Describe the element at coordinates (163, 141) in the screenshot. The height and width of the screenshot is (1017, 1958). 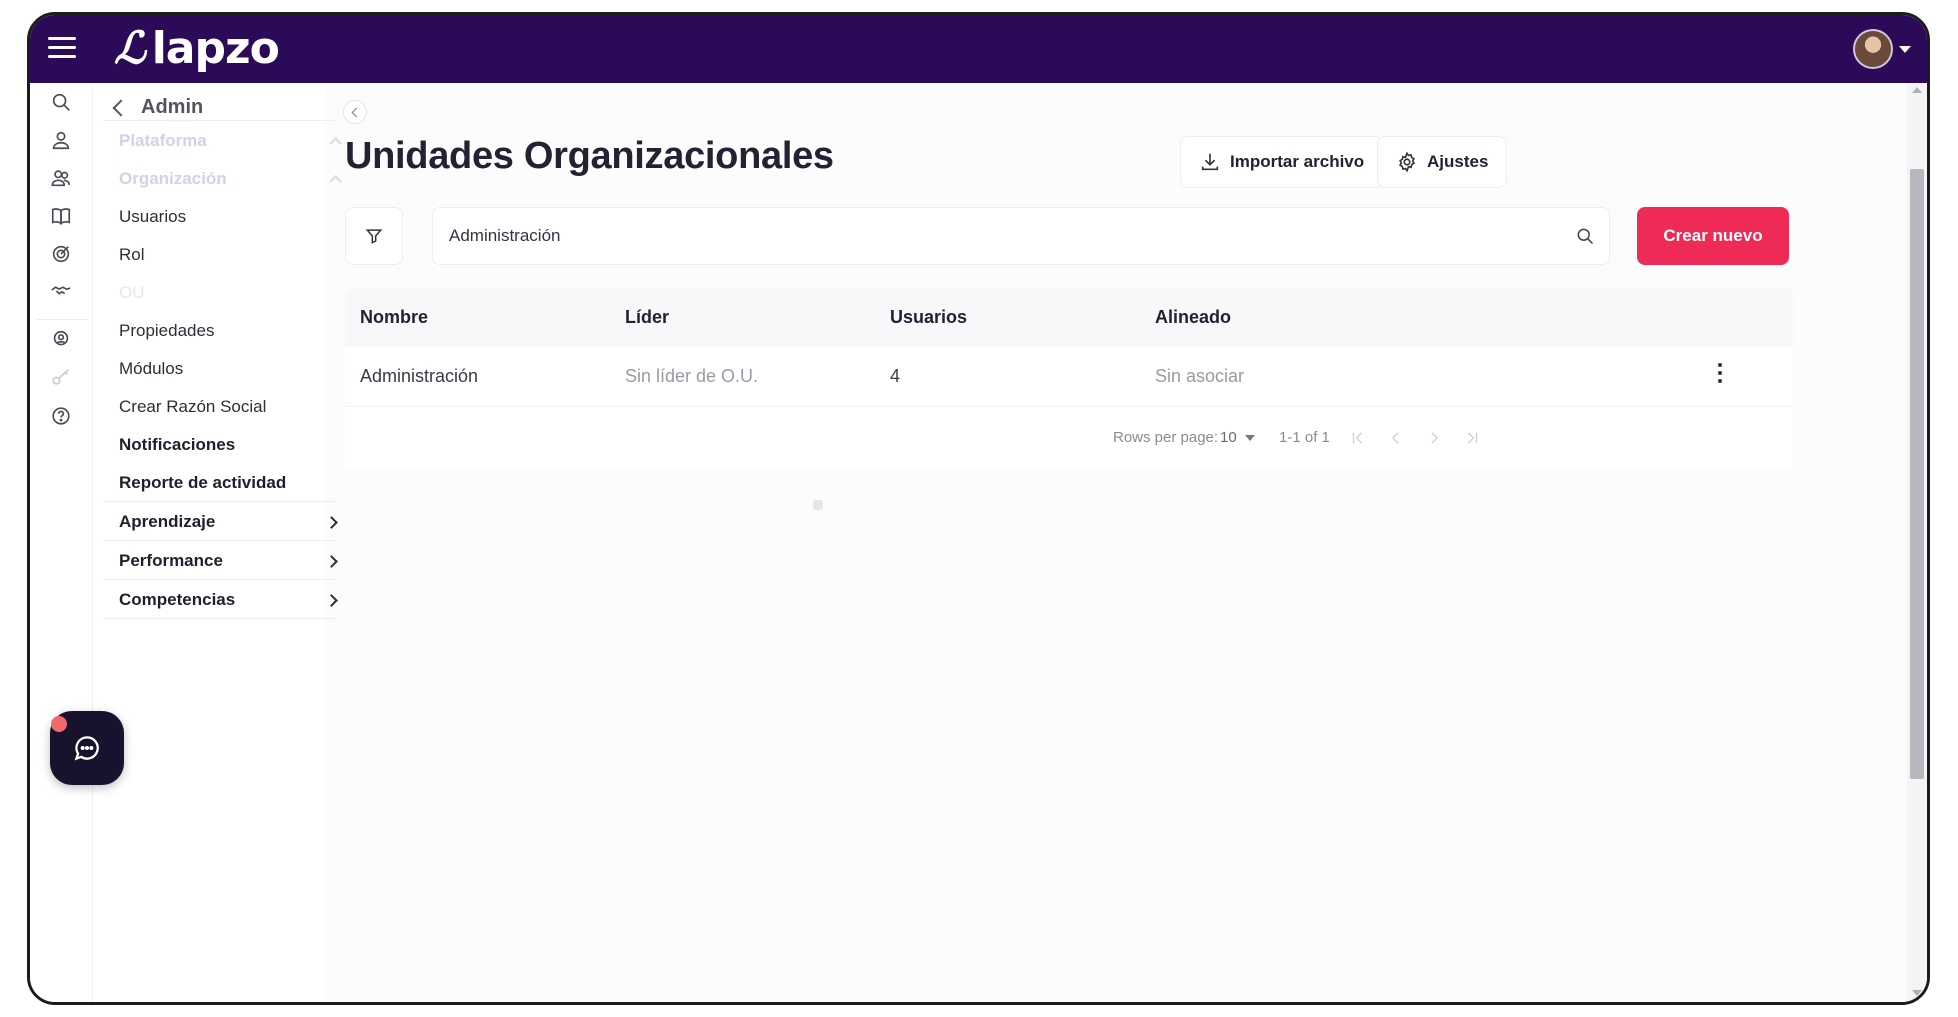
I see `sidebar-section-plataforma: Plataforma` at that location.